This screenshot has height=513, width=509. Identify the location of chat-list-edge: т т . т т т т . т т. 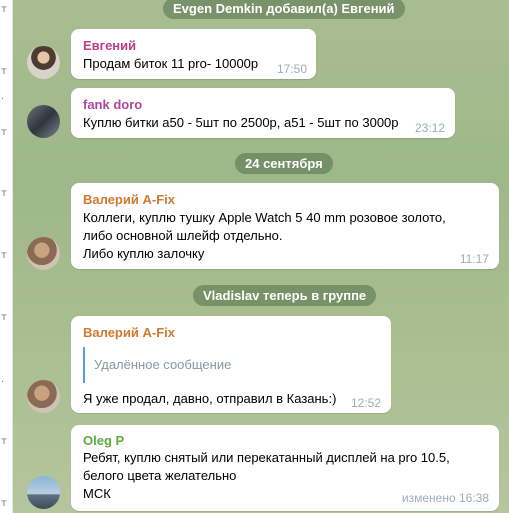
(6, 256).